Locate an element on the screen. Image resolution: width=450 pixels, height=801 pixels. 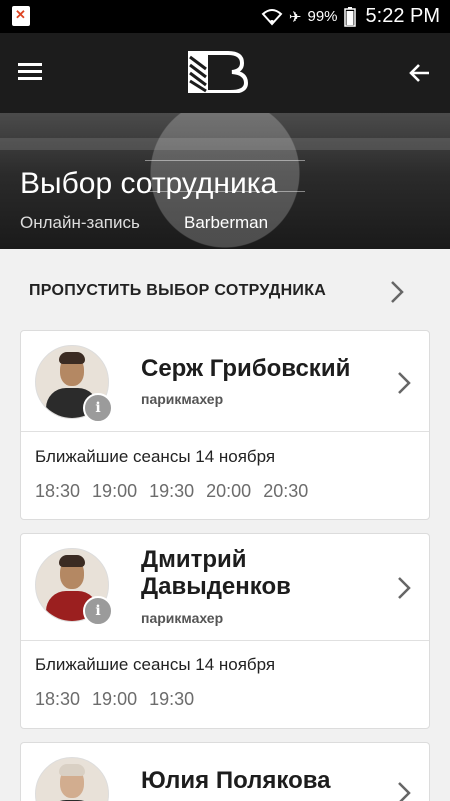
time-slot: 20:30 is located at coordinates (285, 491).